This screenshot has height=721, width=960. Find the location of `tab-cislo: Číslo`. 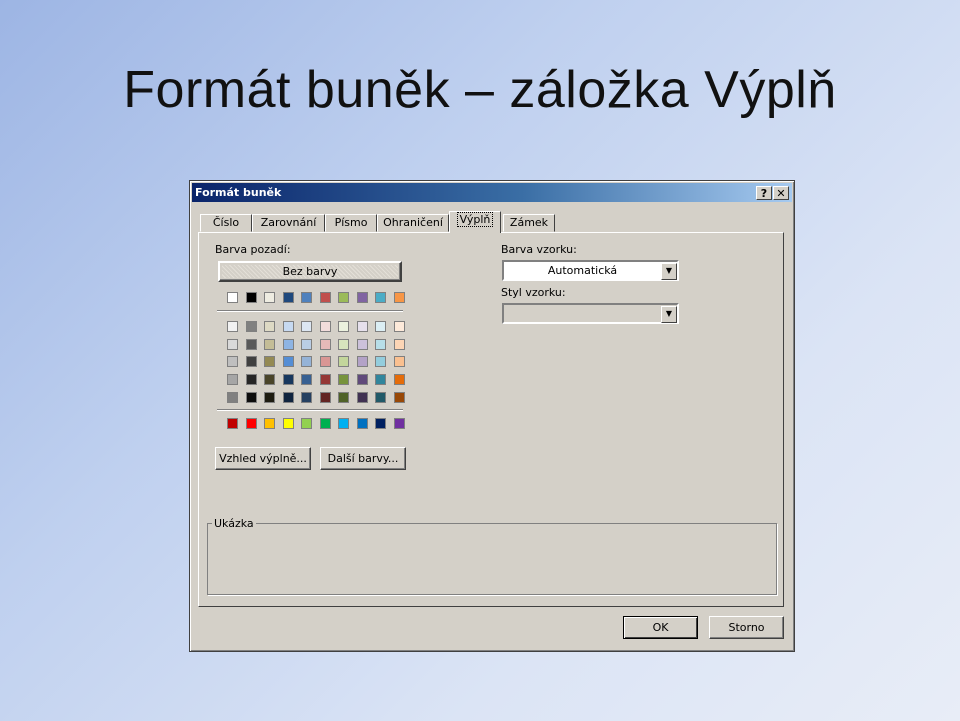

tab-cislo: Číslo is located at coordinates (226, 223).